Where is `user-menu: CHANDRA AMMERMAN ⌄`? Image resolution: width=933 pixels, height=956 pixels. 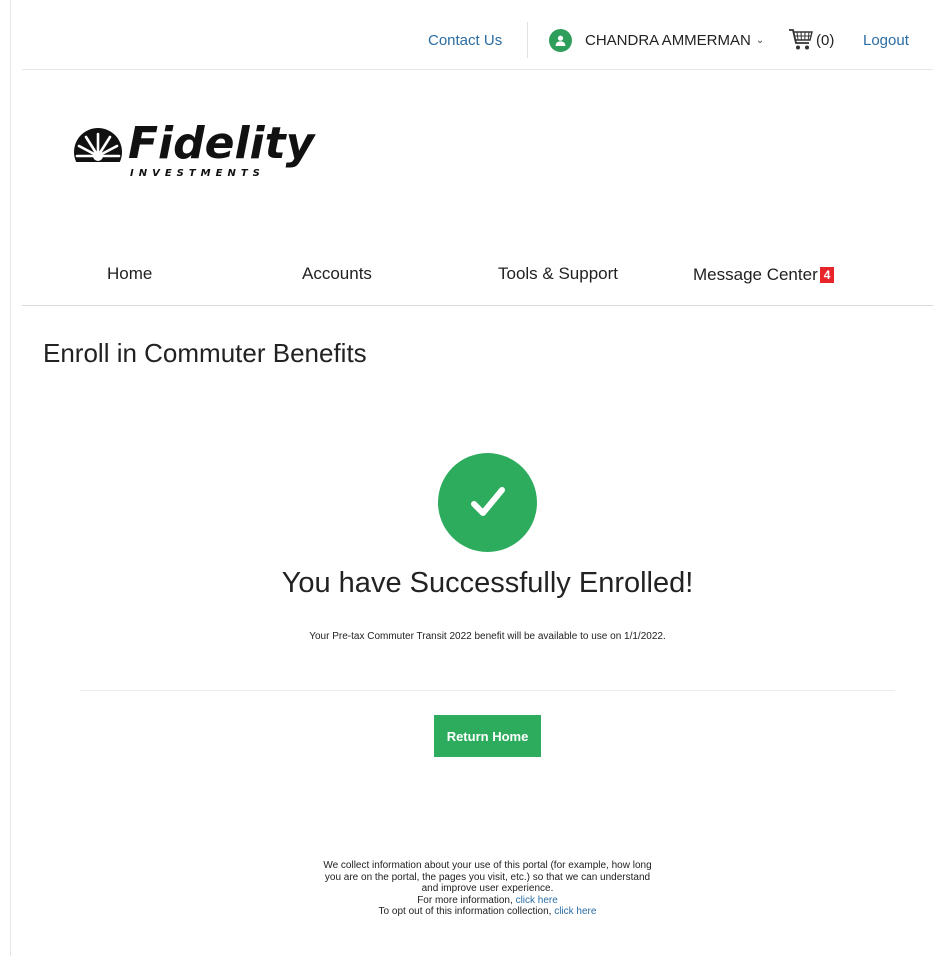 user-menu: CHANDRA AMMERMAN ⌄ is located at coordinates (656, 40).